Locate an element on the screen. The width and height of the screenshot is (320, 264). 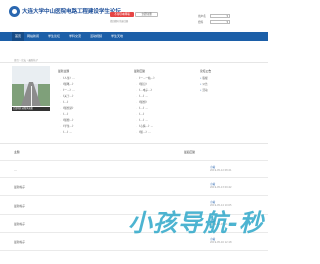
topic-item: 《随便…》 is located at coordinates (67, 120).